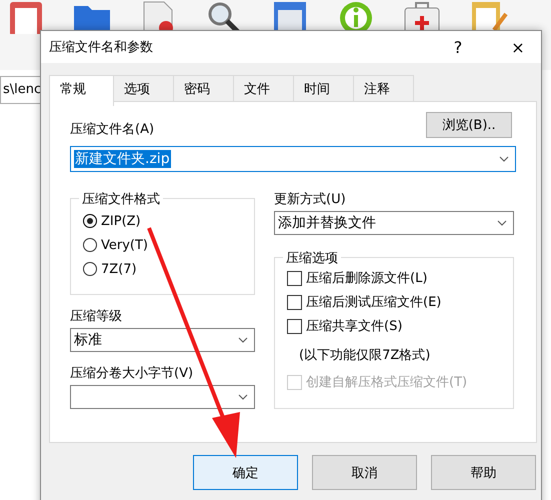  What do you see at coordinates (121, 199) in the screenshot?
I see `group-title: 压缩文件格式` at bounding box center [121, 199].